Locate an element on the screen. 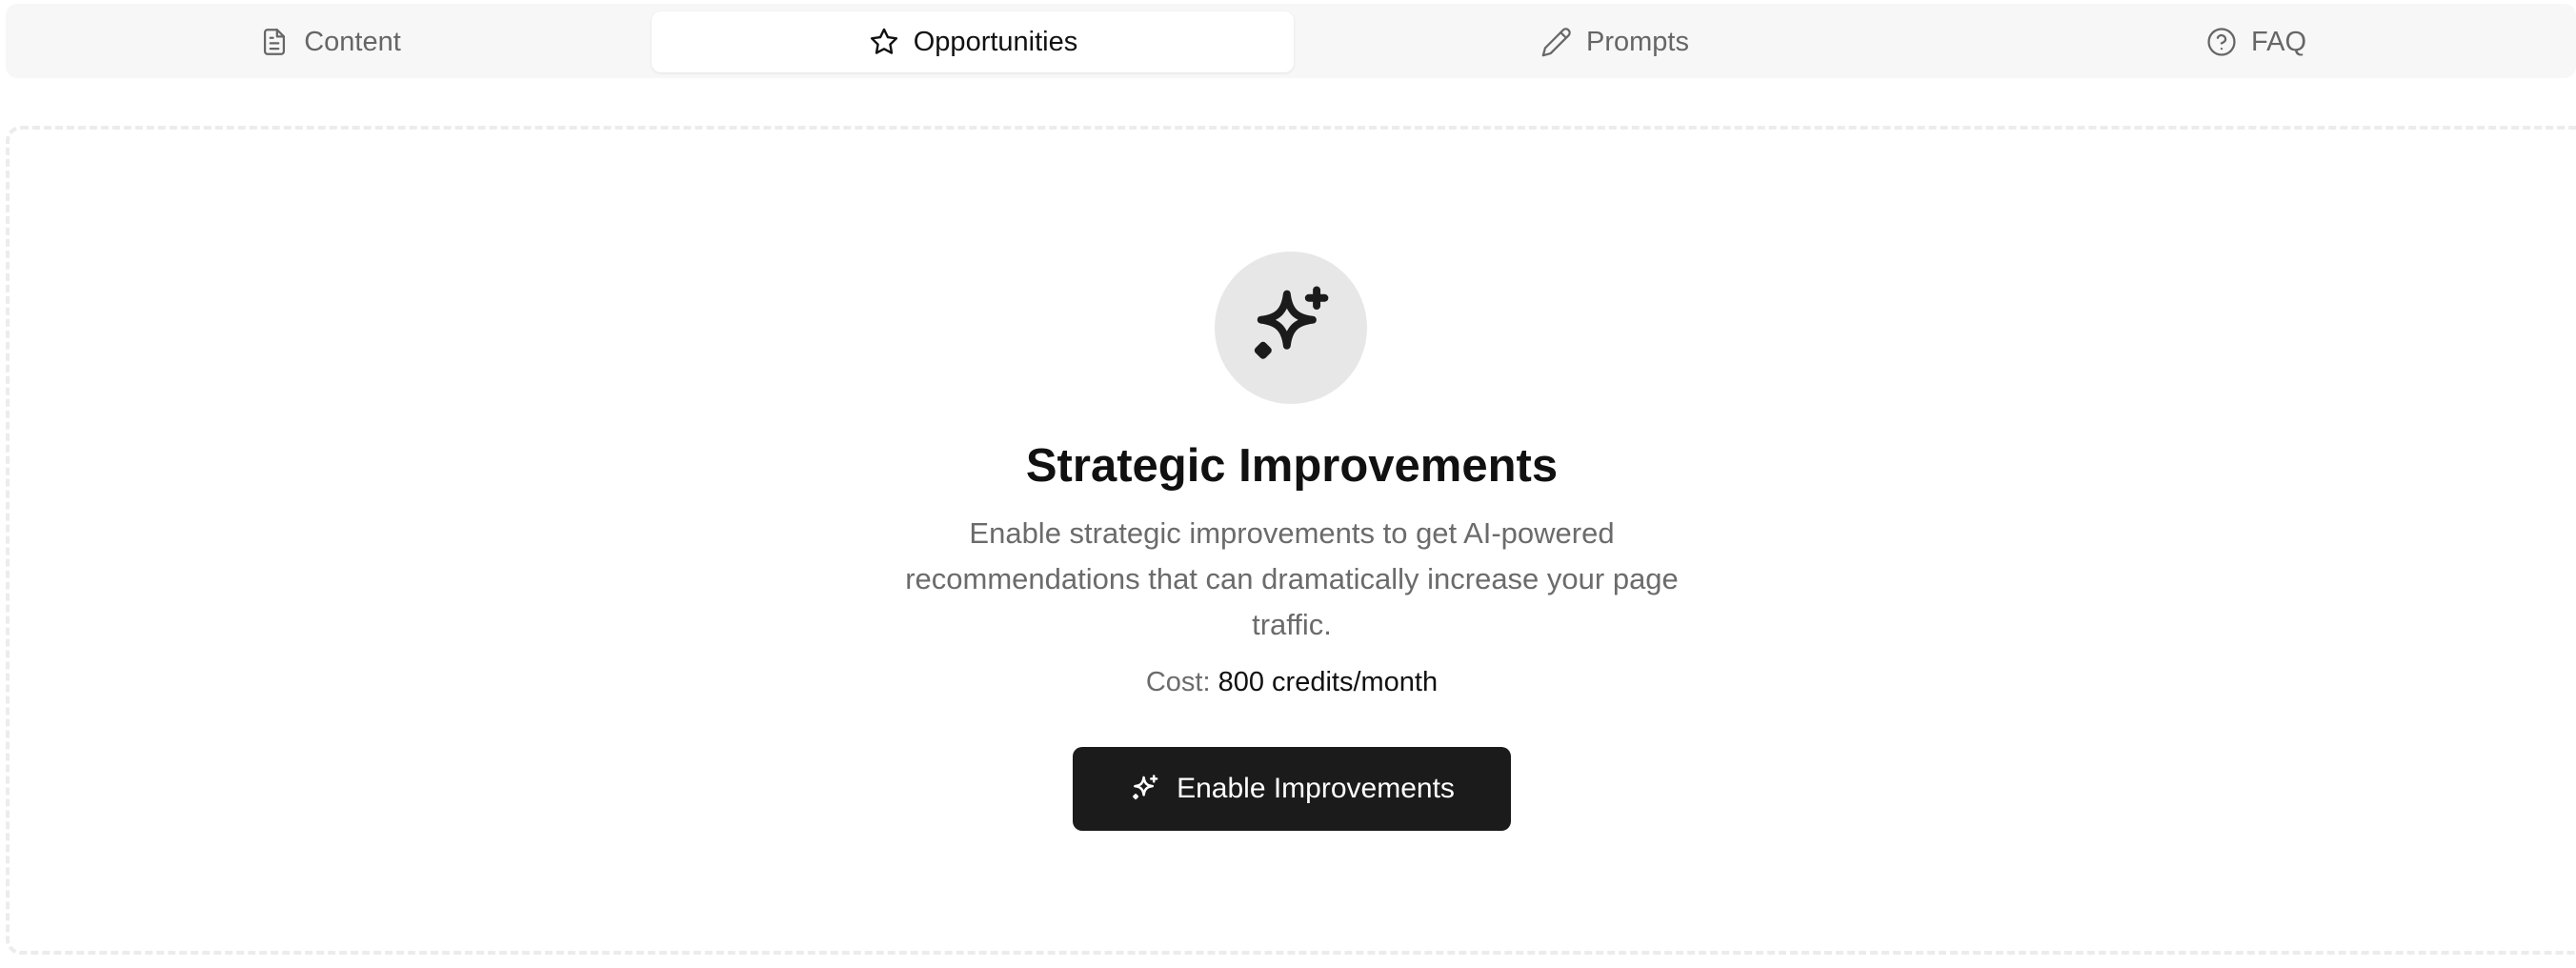 The height and width of the screenshot is (968, 2576). tab-opportunities-label: Opportunities is located at coordinates (996, 41).